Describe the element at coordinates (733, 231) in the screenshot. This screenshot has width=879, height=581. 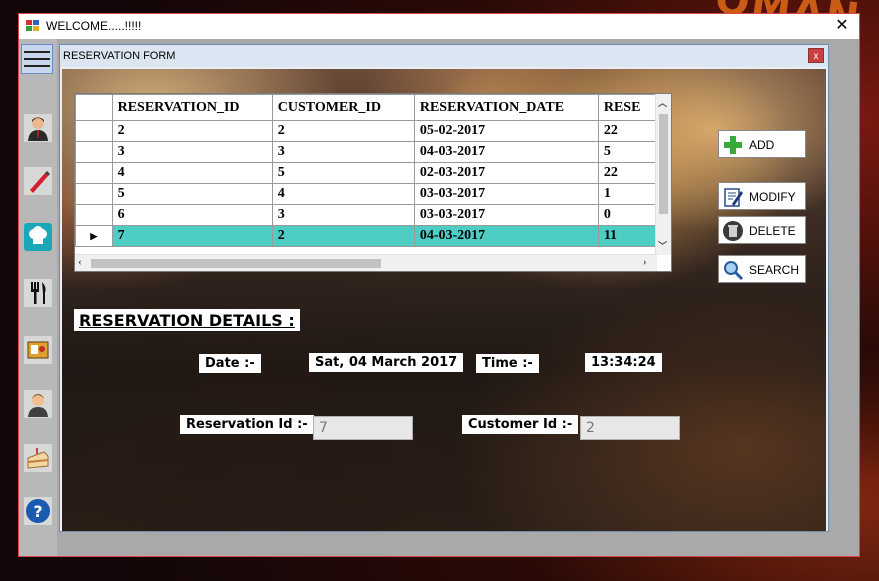
I see `trash-icon` at that location.